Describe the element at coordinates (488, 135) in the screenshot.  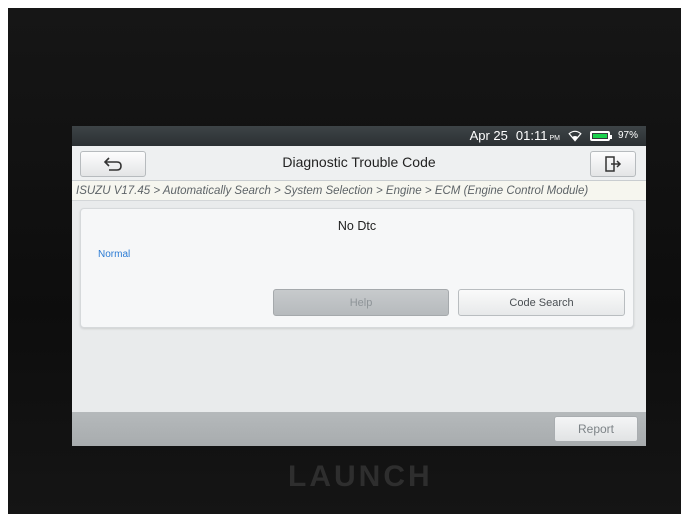
I see `status-date: Apr 25` at that location.